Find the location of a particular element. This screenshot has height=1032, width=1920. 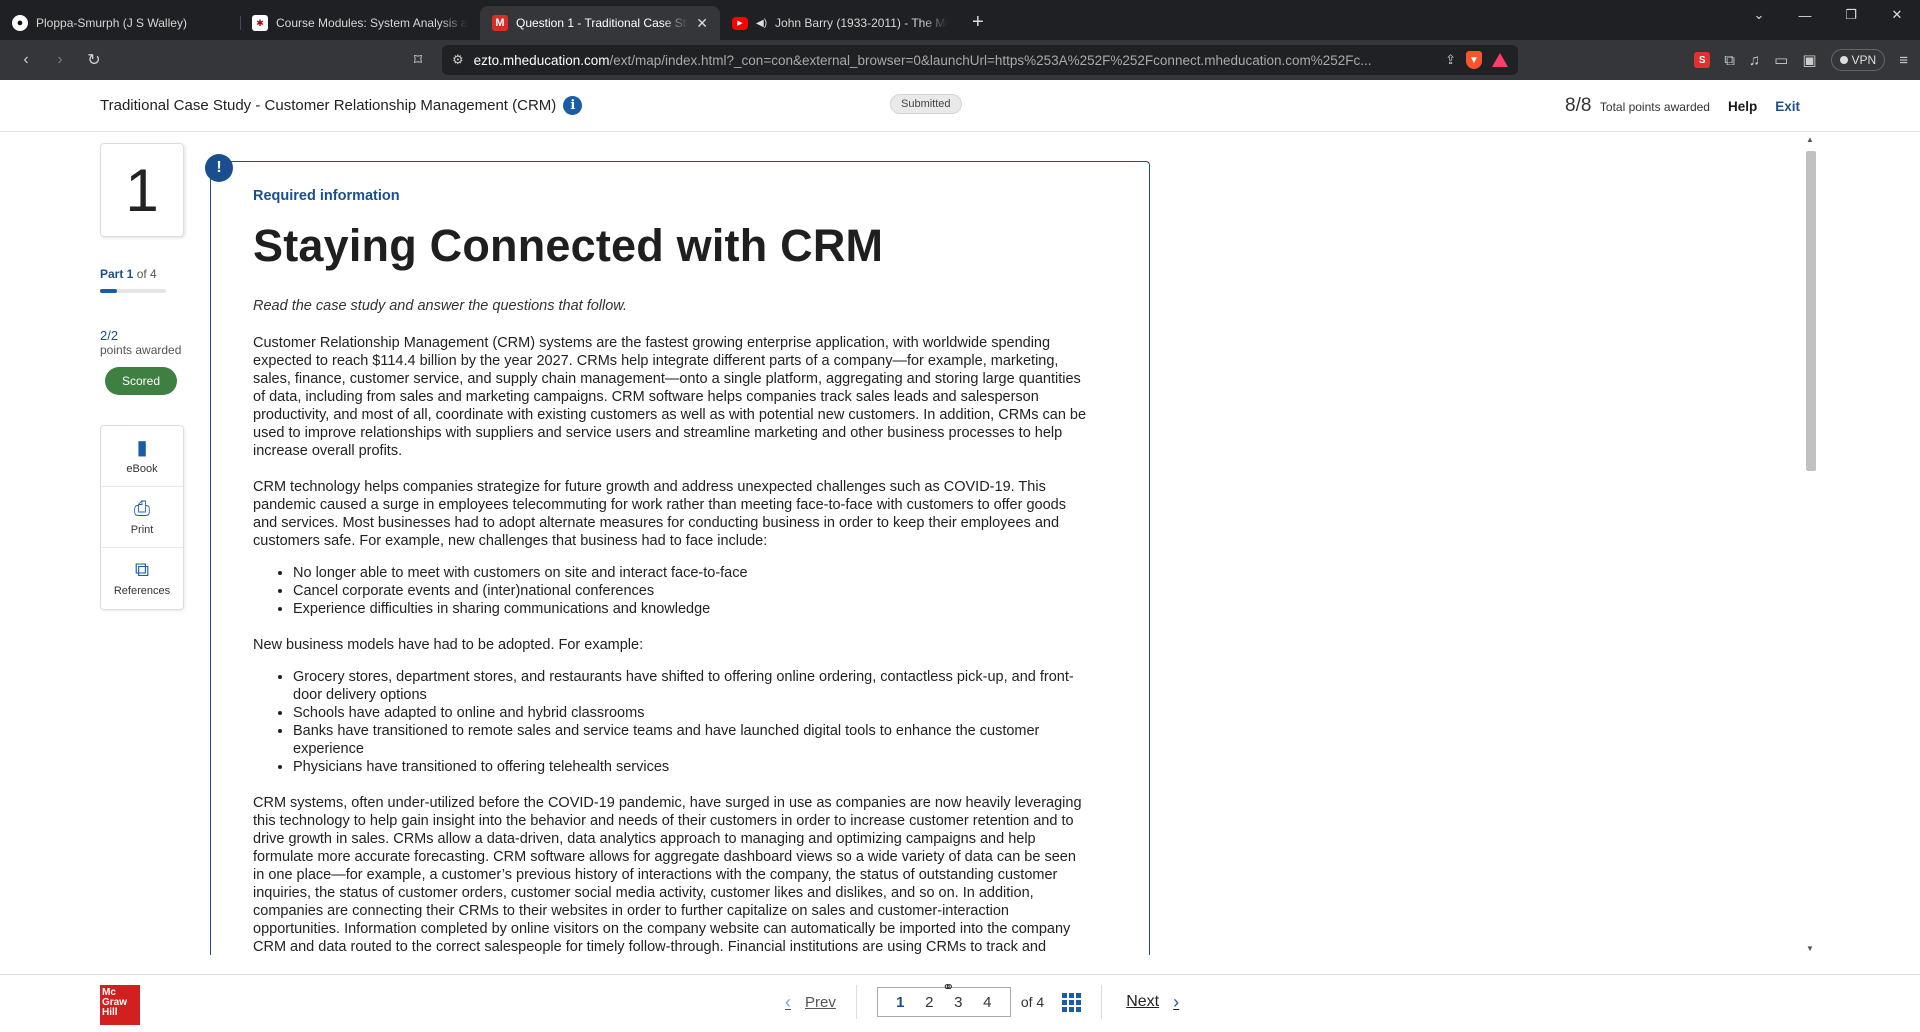

browser-tab: ✱ Course Modules: System Analysis and is located at coordinates (360, 23).